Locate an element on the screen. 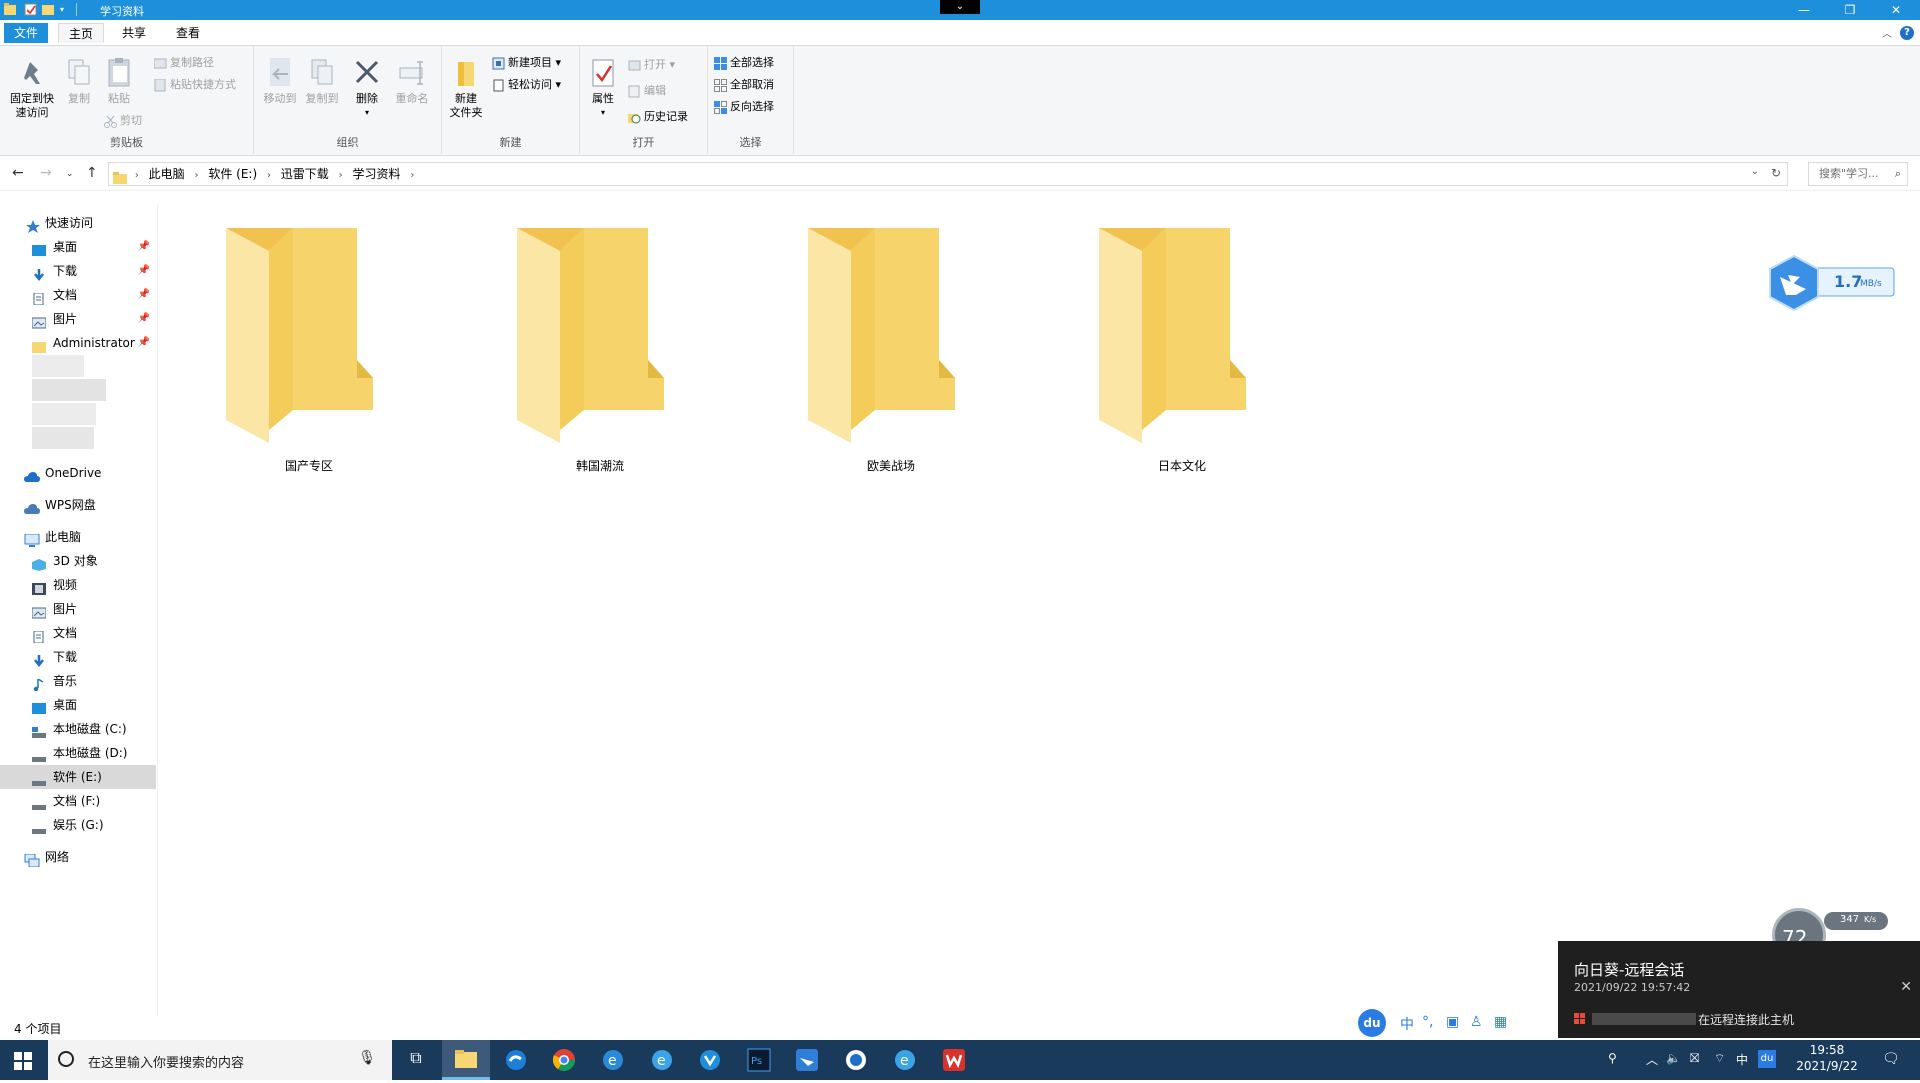 The image size is (1920, 1083). wifi-icon: ⌔ is located at coordinates (1719, 1058).